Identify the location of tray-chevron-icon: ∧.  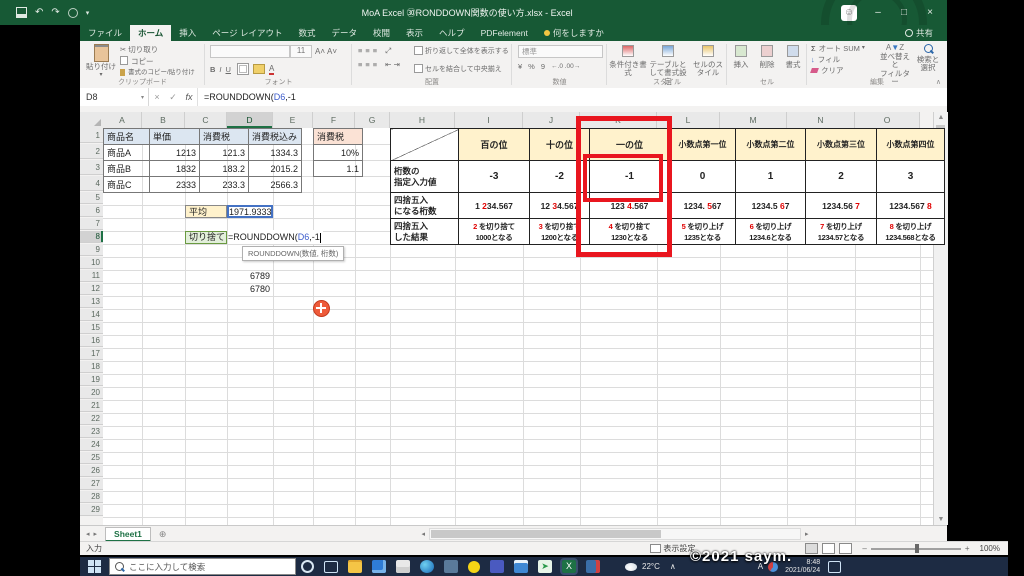
(673, 566).